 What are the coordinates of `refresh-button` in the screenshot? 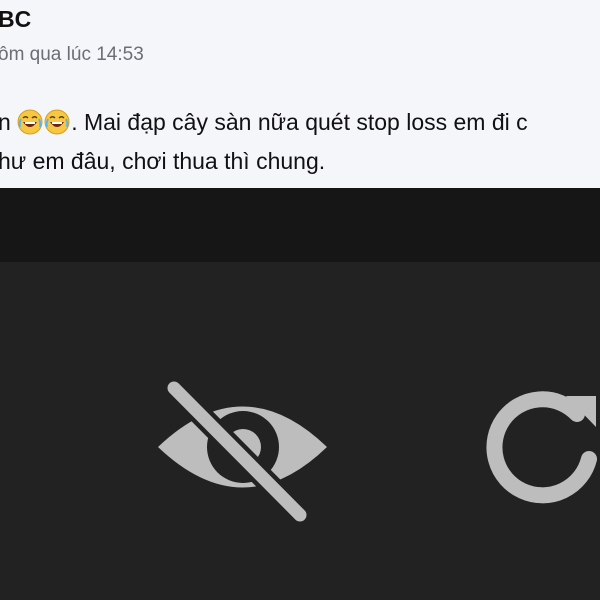 It's located at (539, 447).